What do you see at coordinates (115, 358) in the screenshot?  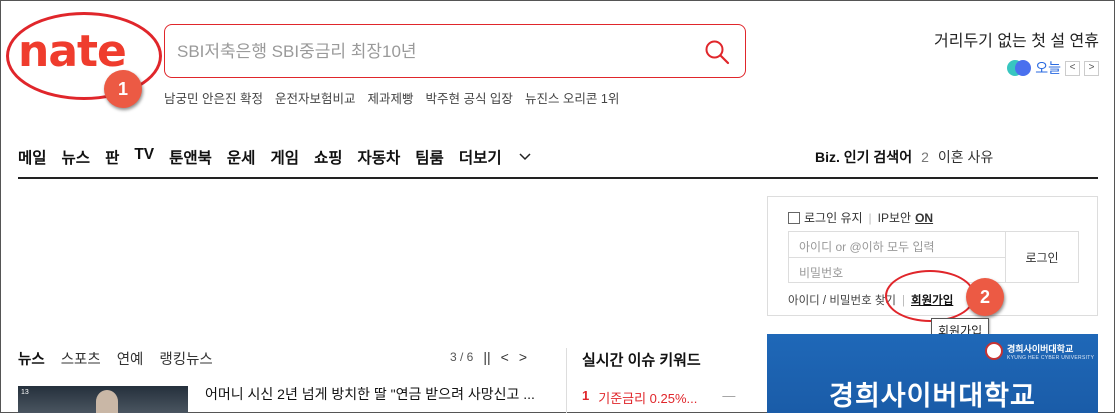 I see `news-tabs: 뉴스 스포츠 연예 랭킹뉴스` at bounding box center [115, 358].